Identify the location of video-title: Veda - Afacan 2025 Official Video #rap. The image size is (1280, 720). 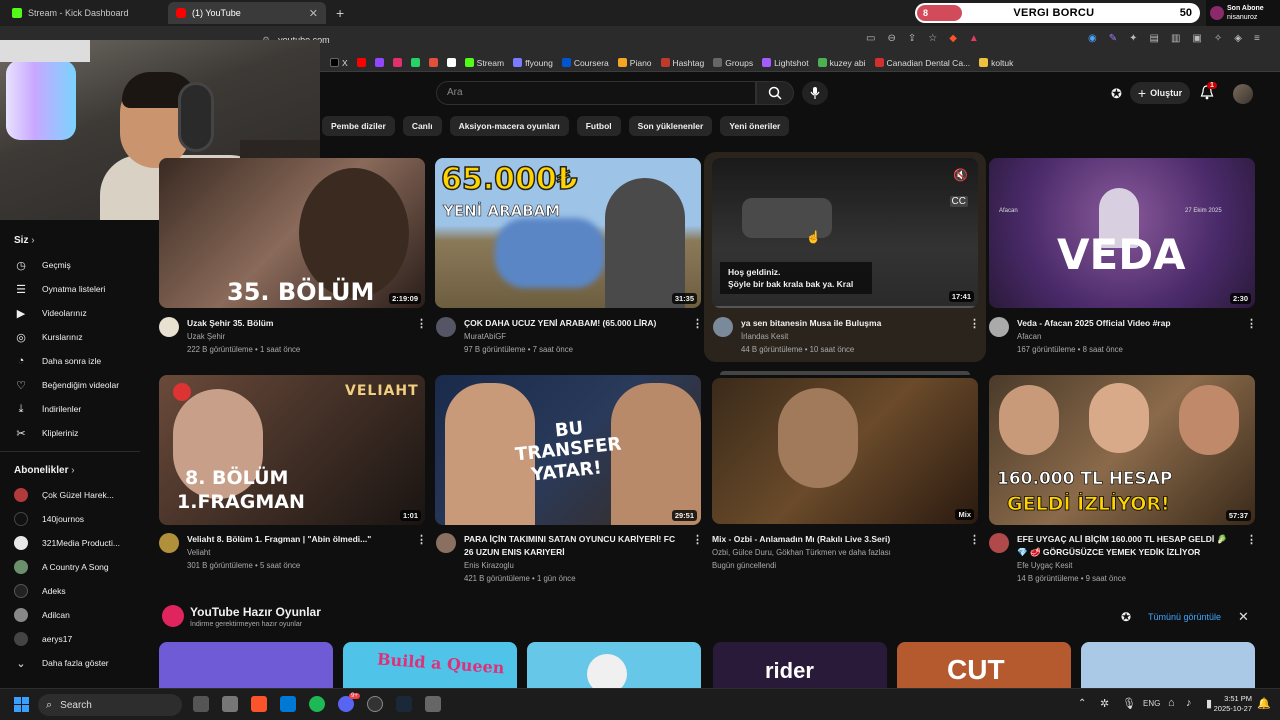
(1127, 323).